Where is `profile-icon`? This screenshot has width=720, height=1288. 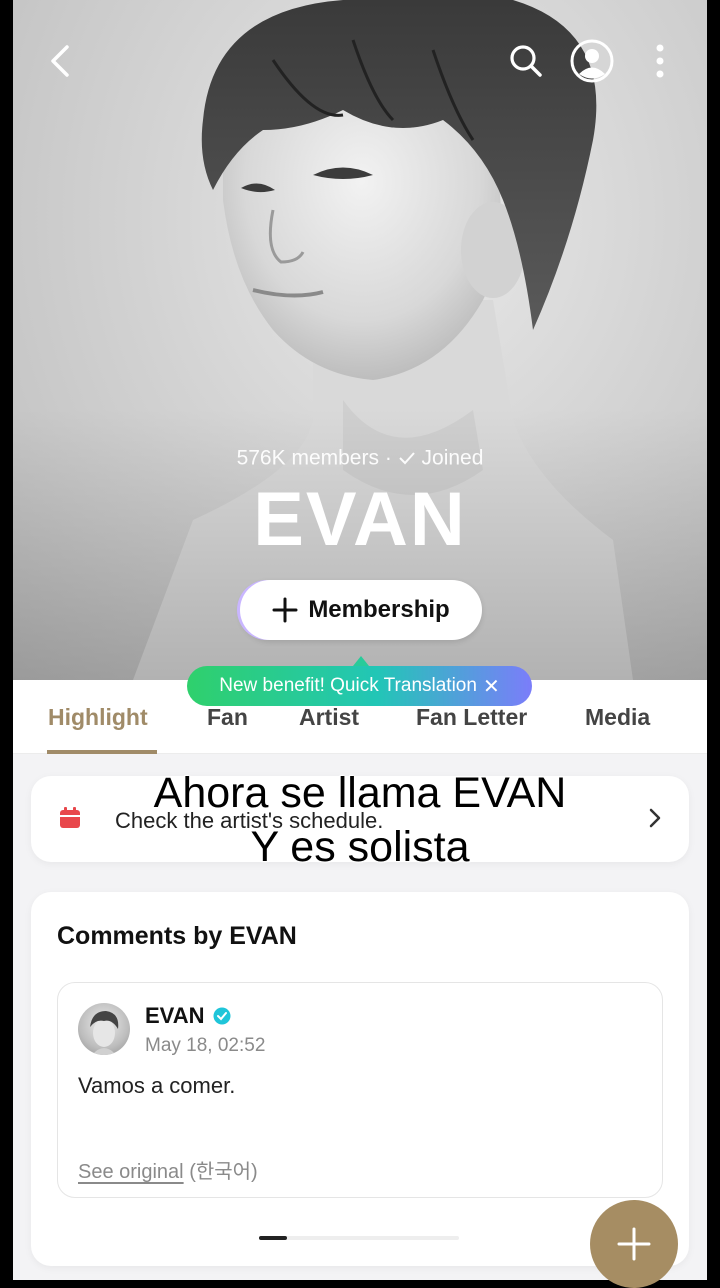
profile-icon is located at coordinates (592, 61).